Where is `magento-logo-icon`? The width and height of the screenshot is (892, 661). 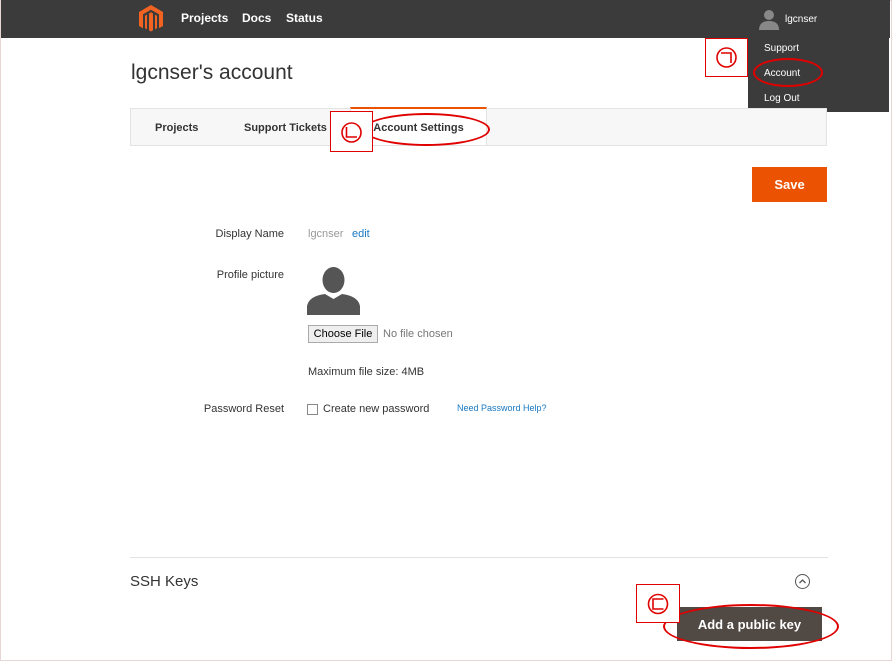
magento-logo-icon is located at coordinates (151, 19).